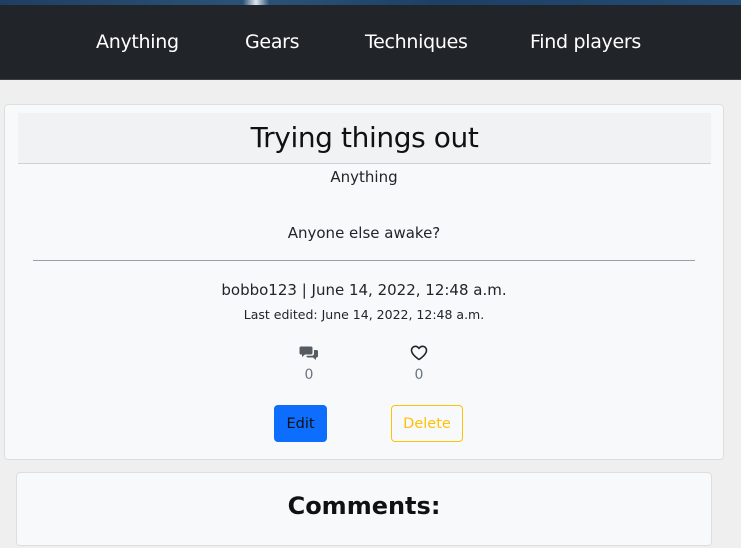 This screenshot has height=548, width=741. I want to click on nav-item-find-players: Find players, so click(585, 42).